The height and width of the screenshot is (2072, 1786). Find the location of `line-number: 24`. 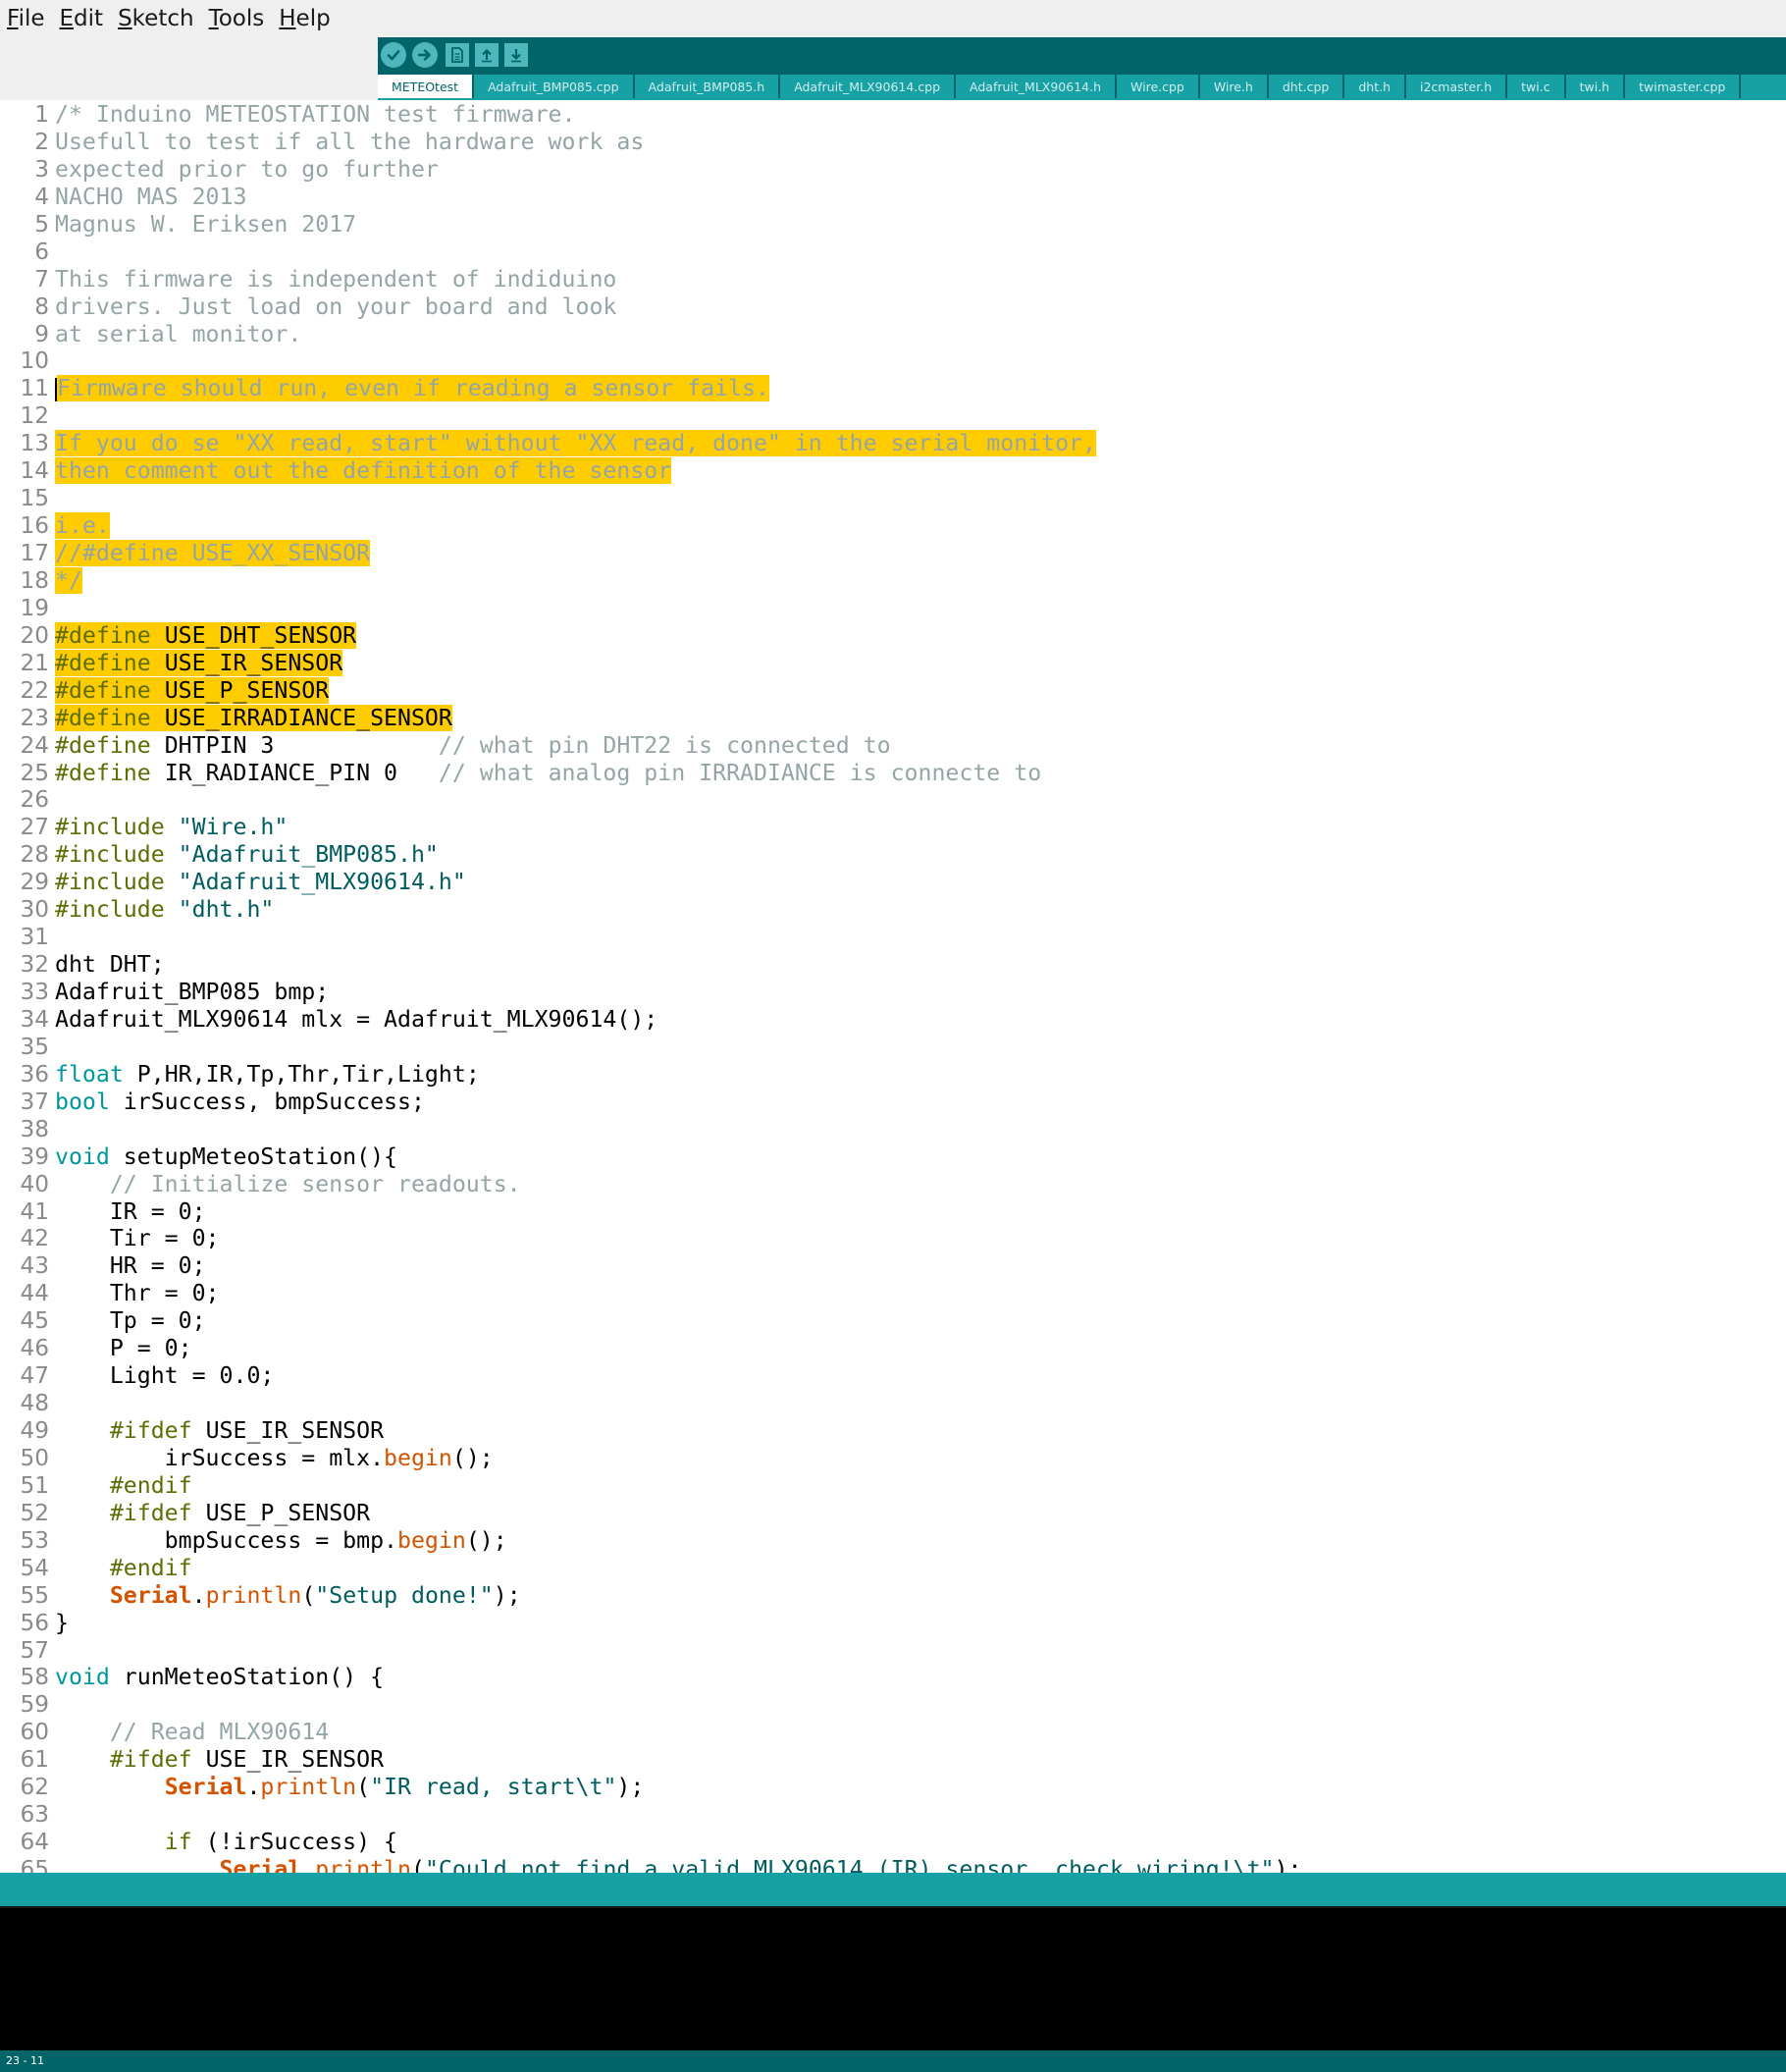

line-number: 24 is located at coordinates (34, 745).